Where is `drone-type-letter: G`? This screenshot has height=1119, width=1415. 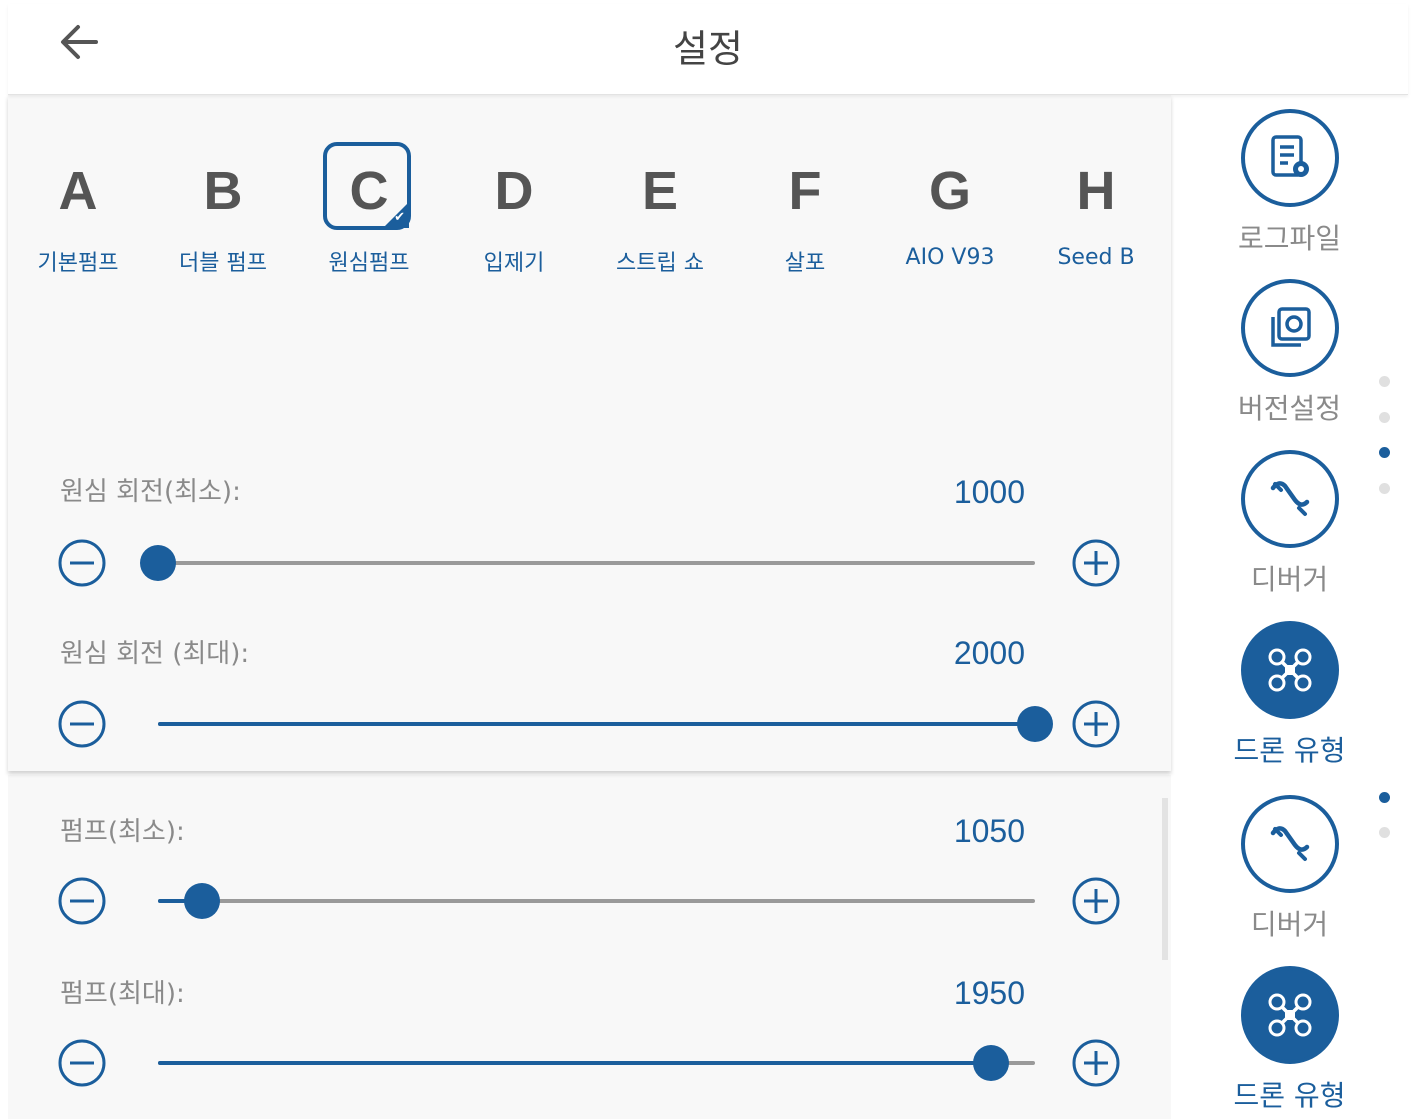
drone-type-letter: G is located at coordinates (949, 191).